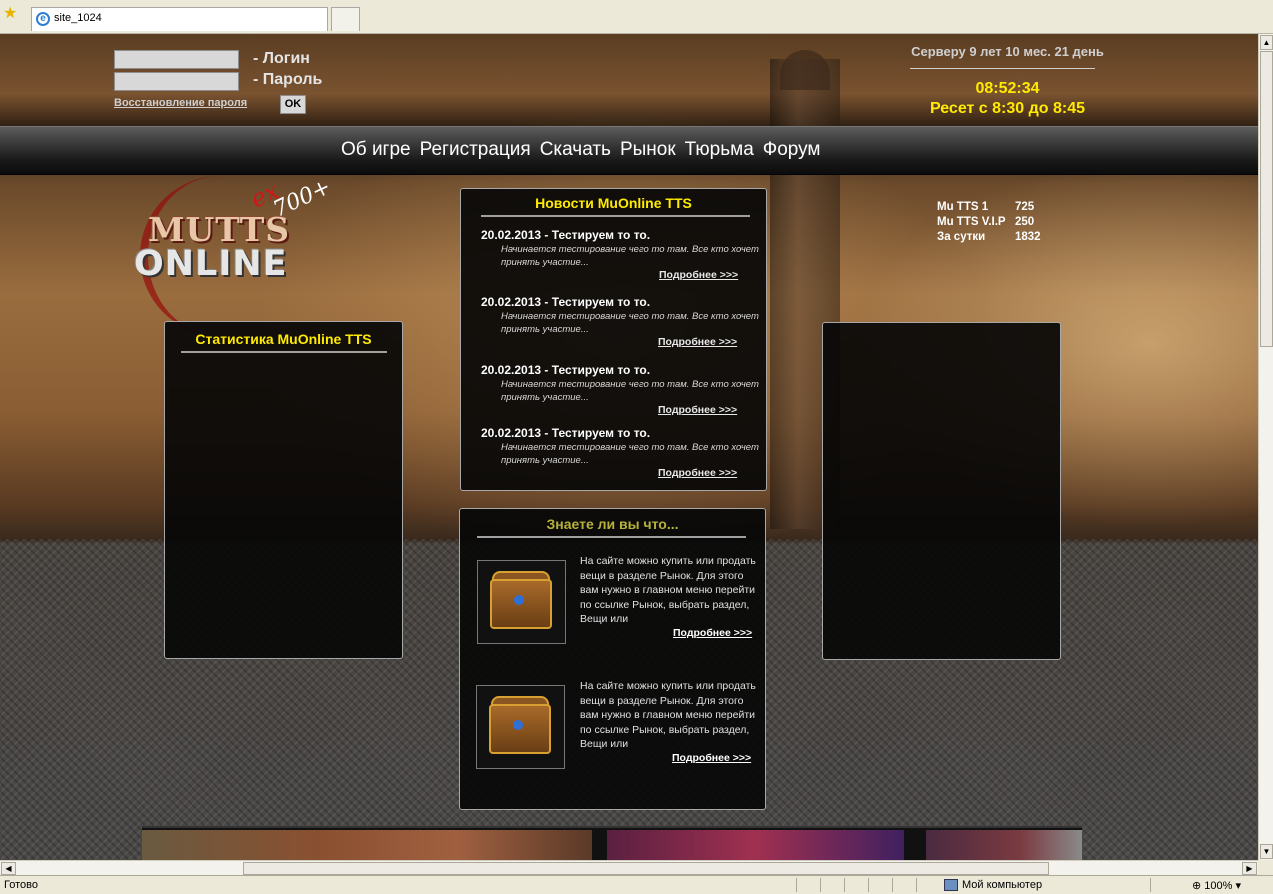  I want to click on horizontal-scroll-thumb, so click(646, 868).